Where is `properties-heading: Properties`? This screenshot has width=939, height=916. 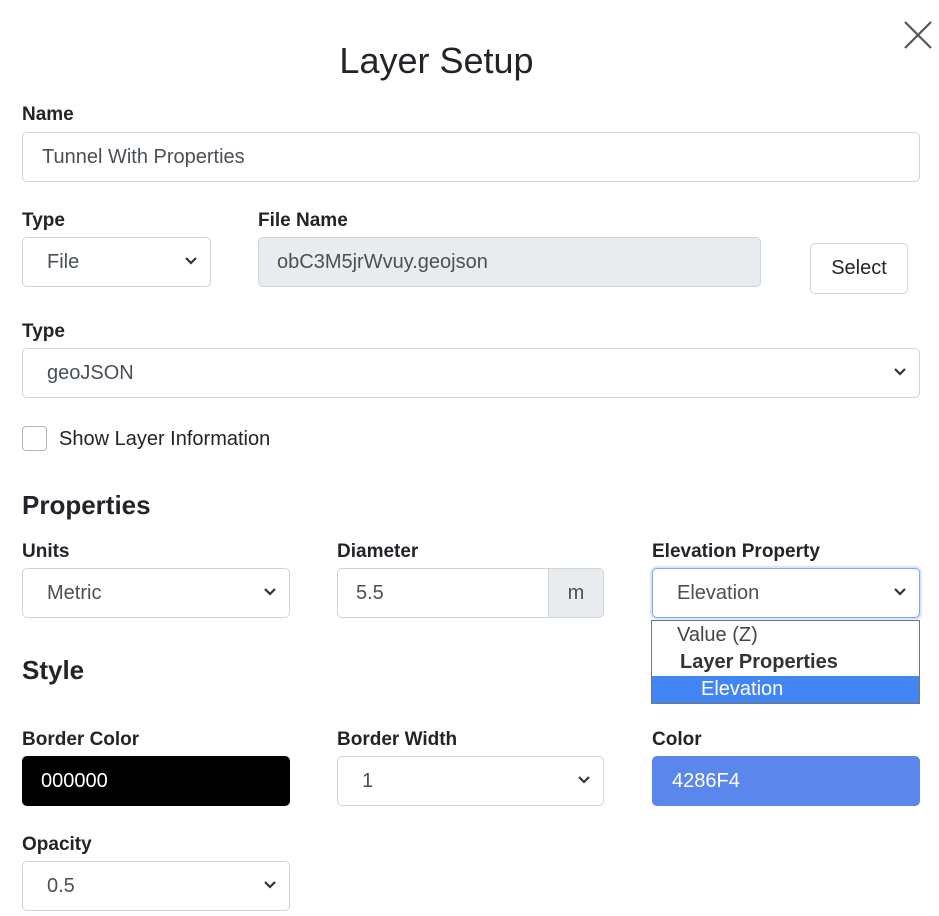
properties-heading: Properties is located at coordinates (86, 505).